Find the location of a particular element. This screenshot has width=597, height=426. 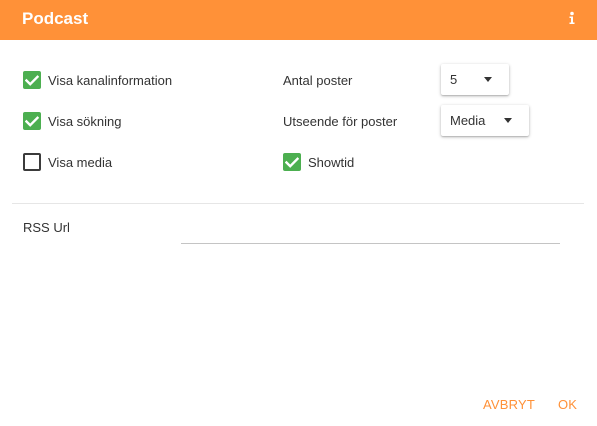

show-media-checkbox is located at coordinates (32, 162).